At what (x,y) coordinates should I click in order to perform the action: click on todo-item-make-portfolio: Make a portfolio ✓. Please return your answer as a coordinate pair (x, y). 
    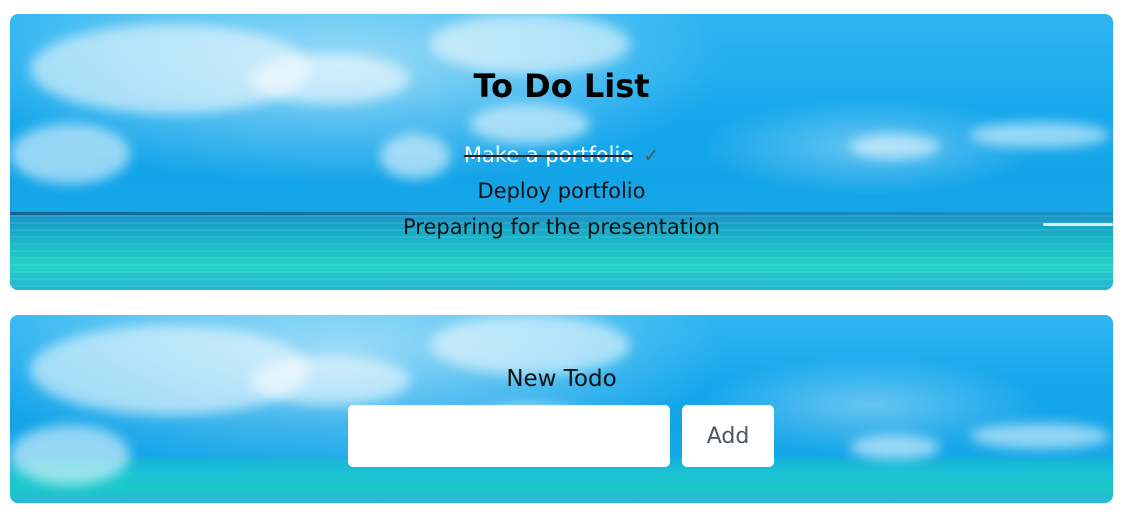
    Looking at the image, I should click on (561, 155).